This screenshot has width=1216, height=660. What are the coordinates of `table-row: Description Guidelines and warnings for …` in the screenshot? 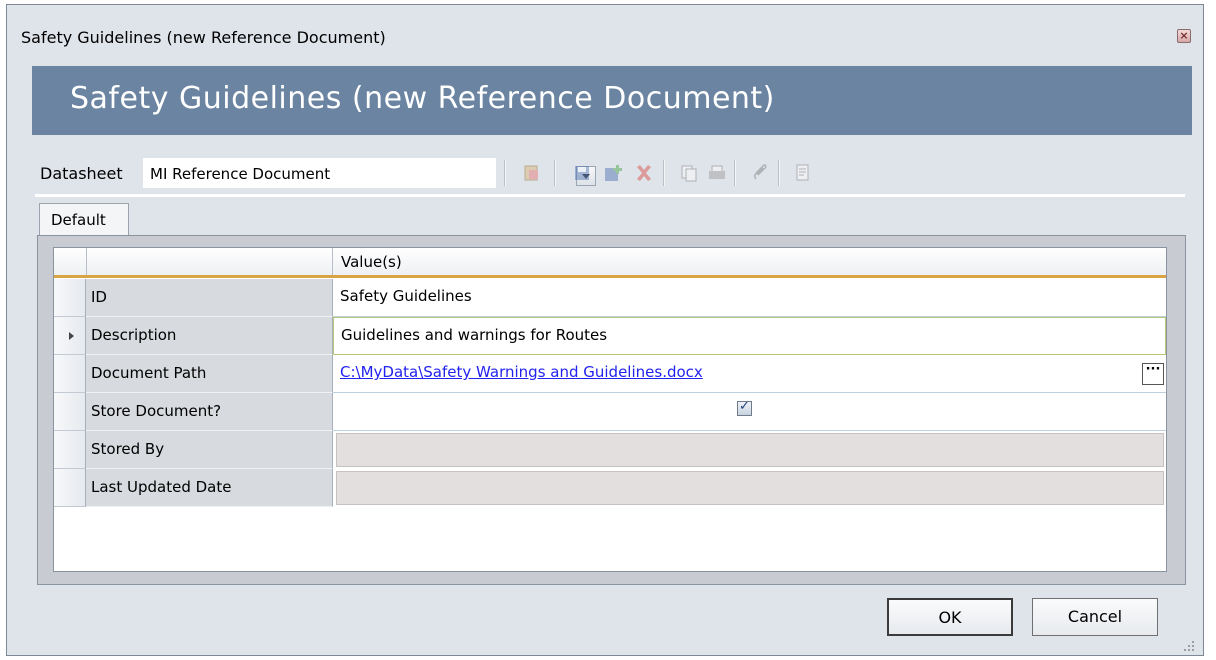 It's located at (610, 336).